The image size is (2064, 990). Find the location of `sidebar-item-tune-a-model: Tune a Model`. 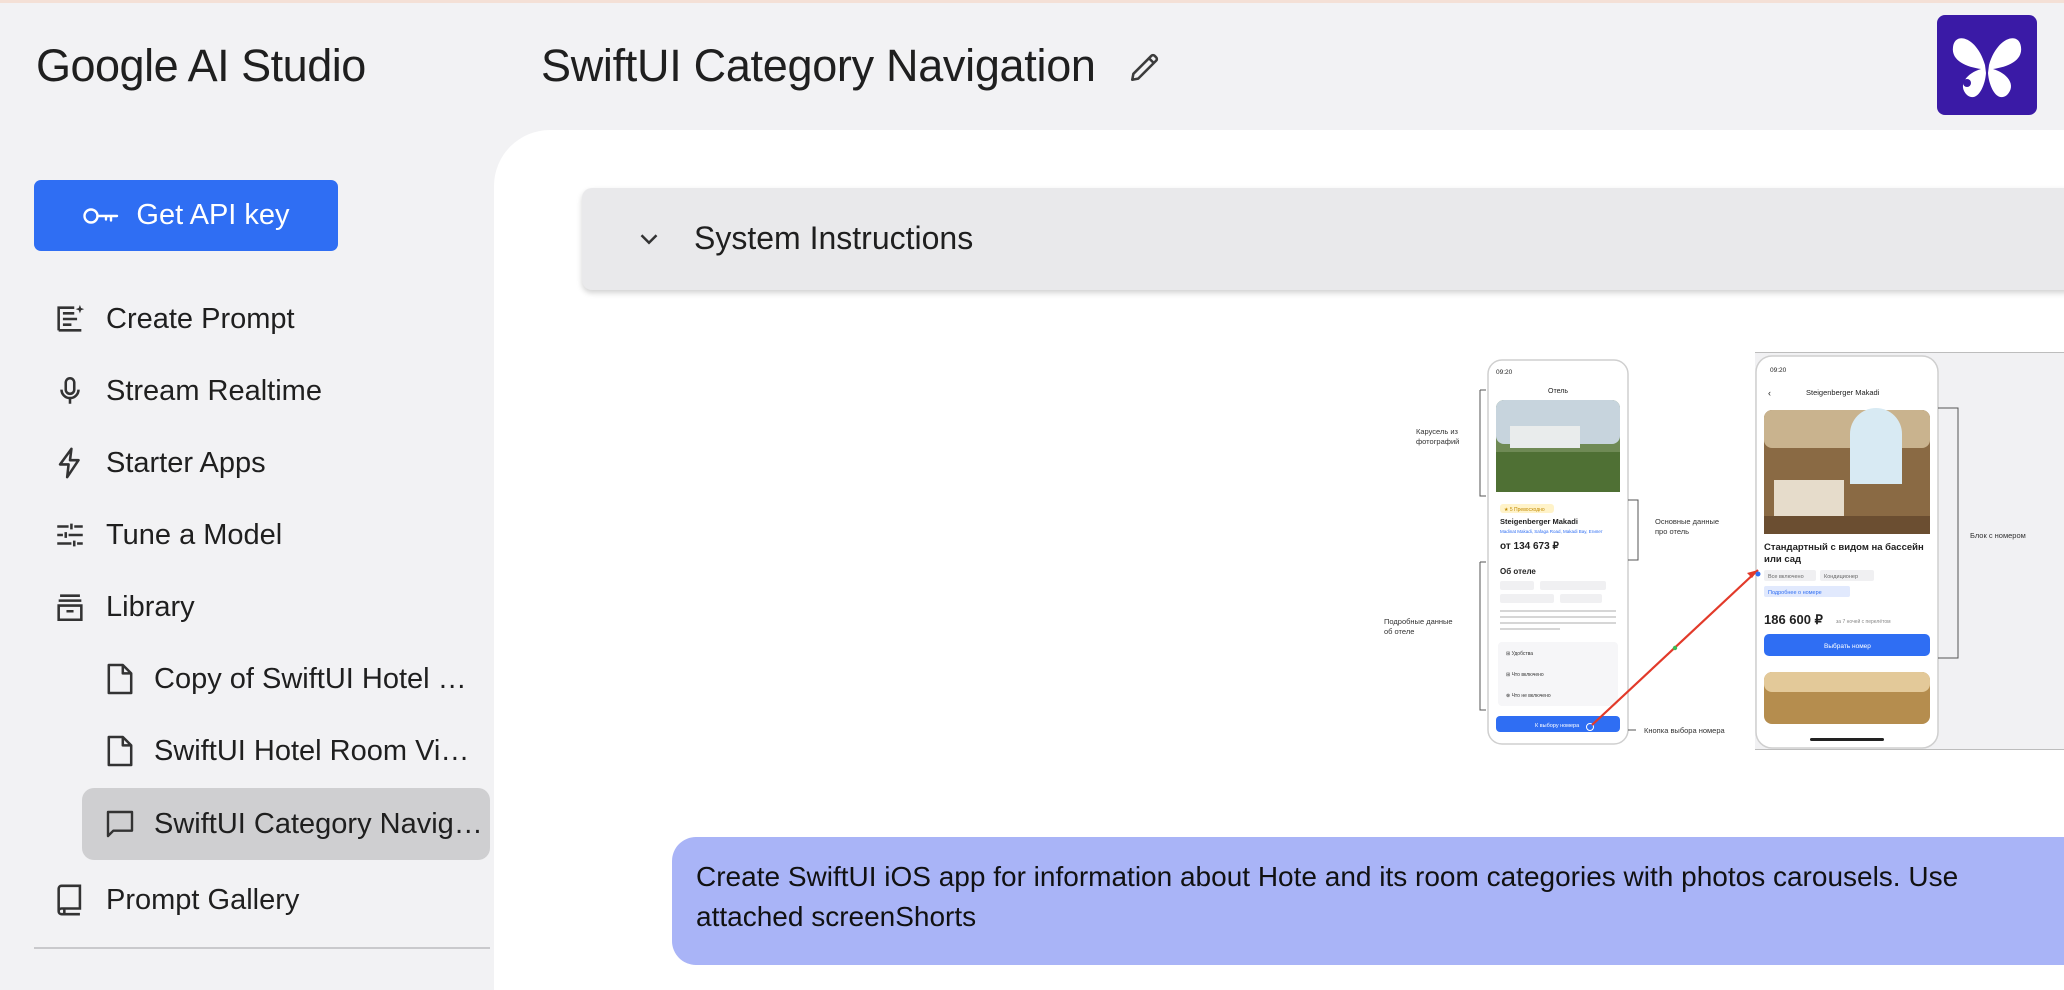

sidebar-item-tune-a-model: Tune a Model is located at coordinates (167, 535).